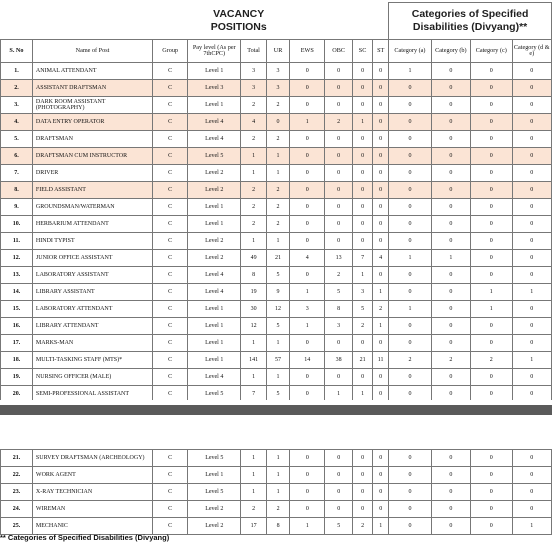 Image resolution: width=552 pixels, height=542 pixels. I want to click on table-row: 23. X-RAY TECHNICIAN C Level 51100000000, so click(276, 492).